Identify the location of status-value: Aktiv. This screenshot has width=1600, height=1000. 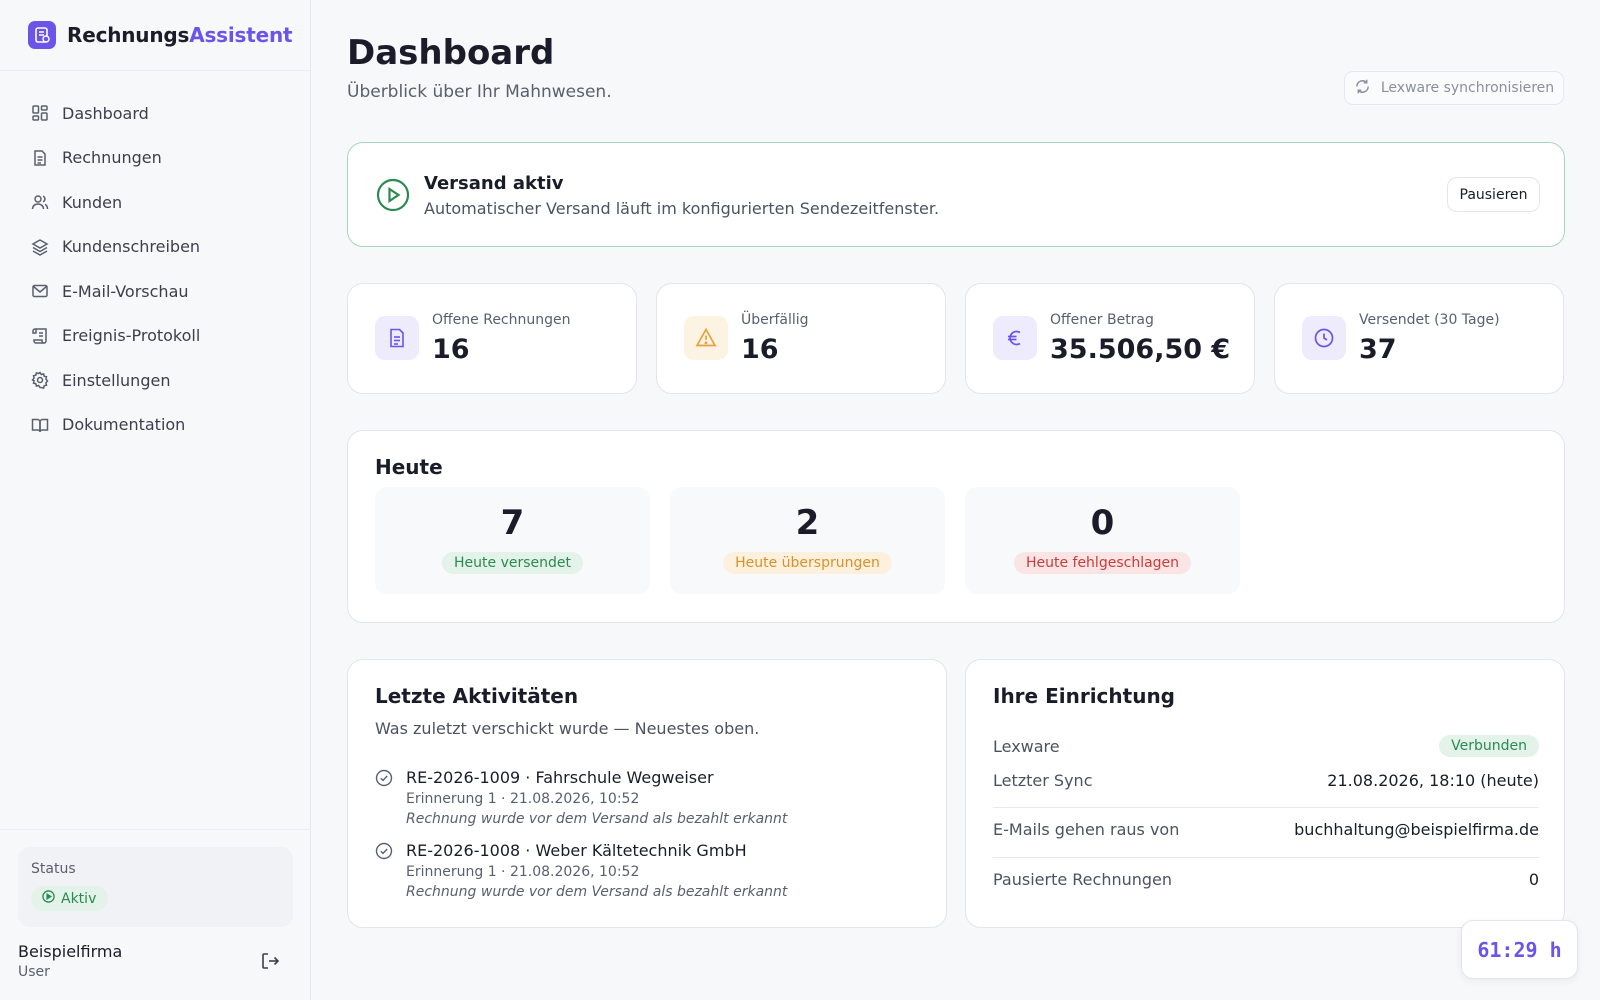
(79, 898).